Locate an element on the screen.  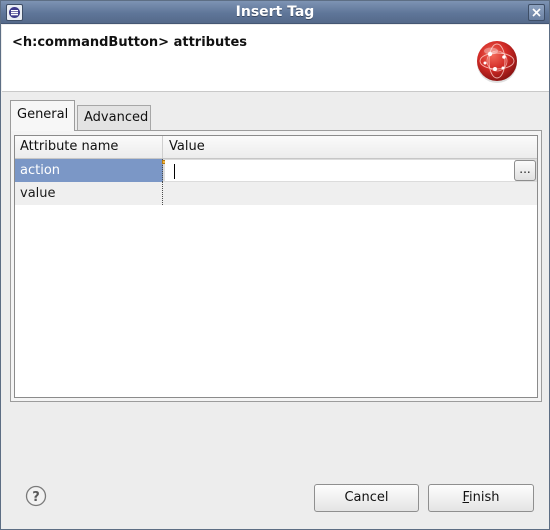
close-button is located at coordinates (536, 12).